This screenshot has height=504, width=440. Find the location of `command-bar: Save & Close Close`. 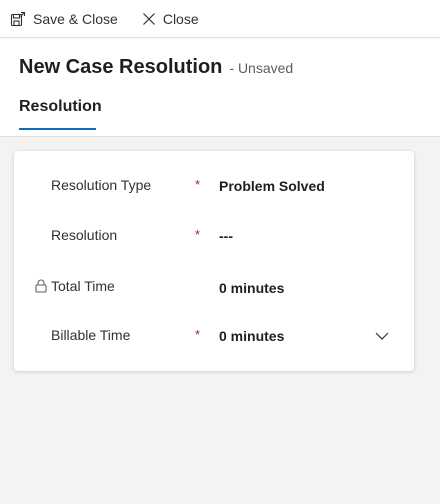

command-bar: Save & Close Close is located at coordinates (220, 19).